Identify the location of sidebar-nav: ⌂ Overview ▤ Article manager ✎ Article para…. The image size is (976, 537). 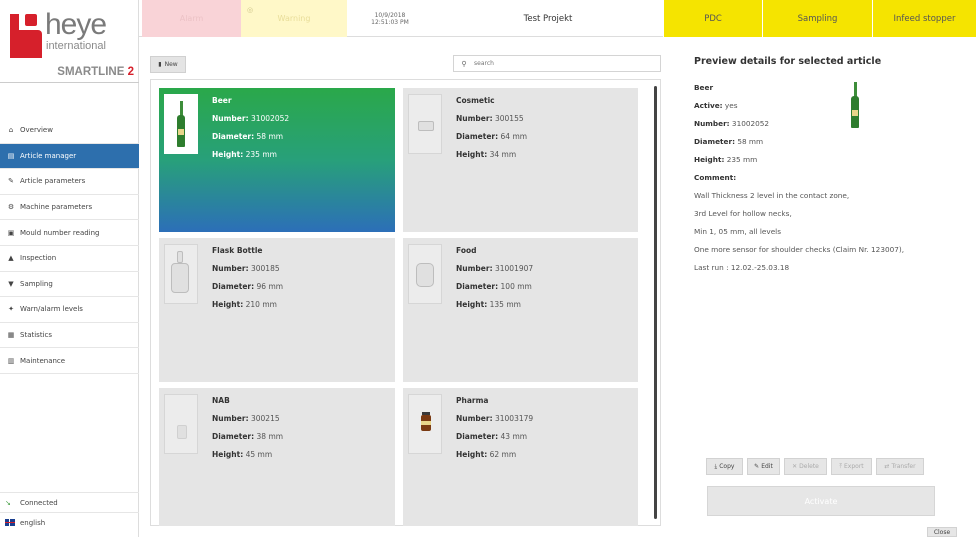
(69, 246).